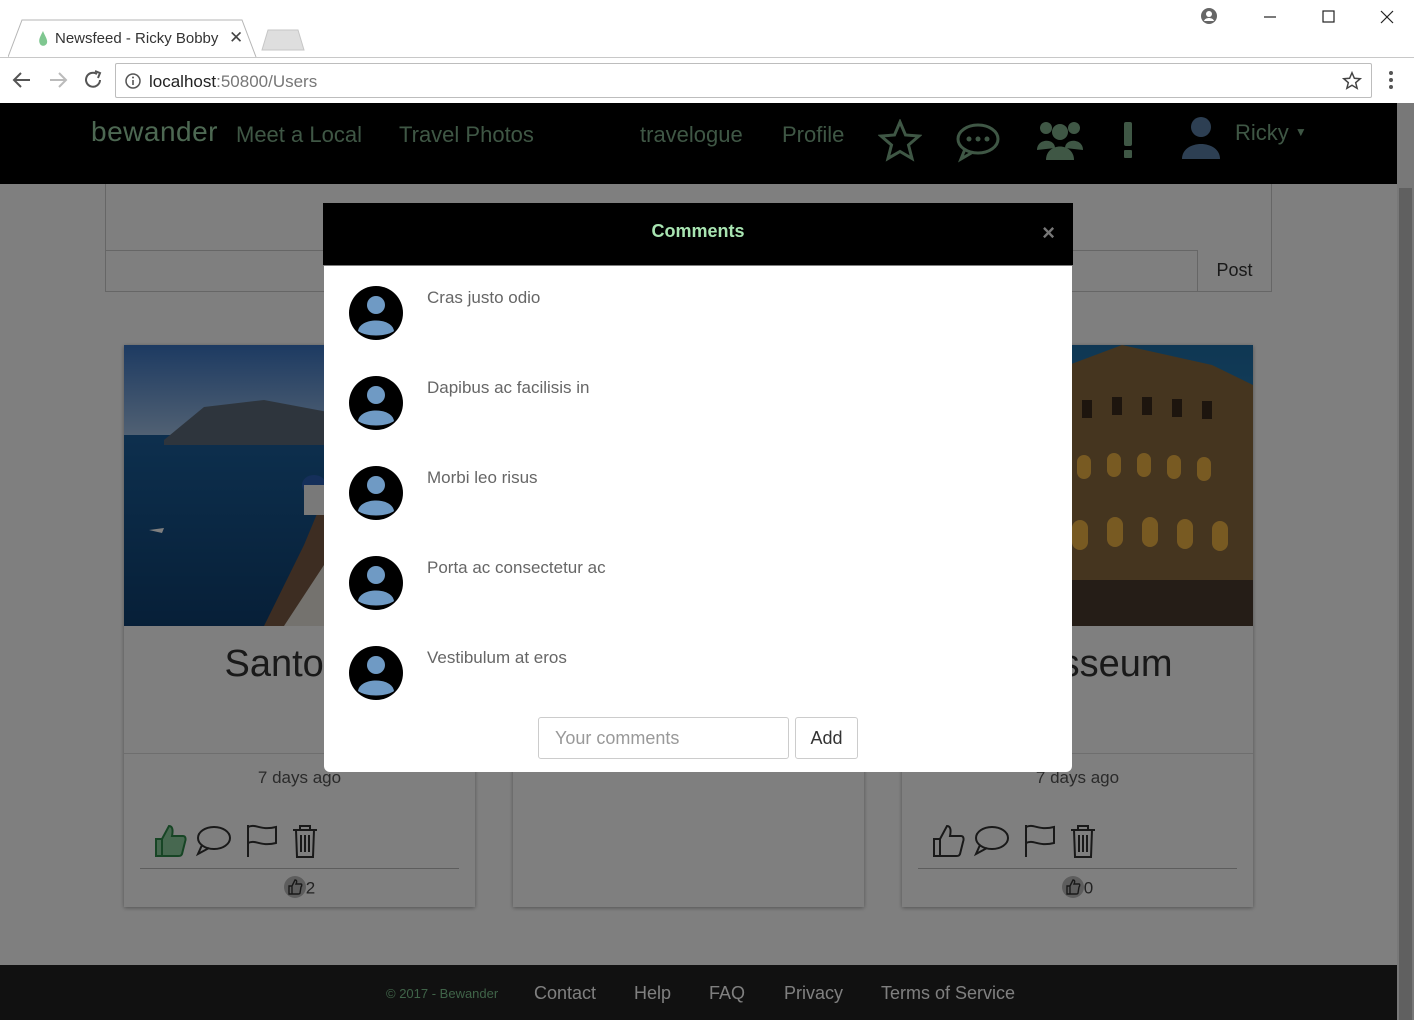  What do you see at coordinates (236, 38) in the screenshot?
I see `tab-close-icon: ✕` at bounding box center [236, 38].